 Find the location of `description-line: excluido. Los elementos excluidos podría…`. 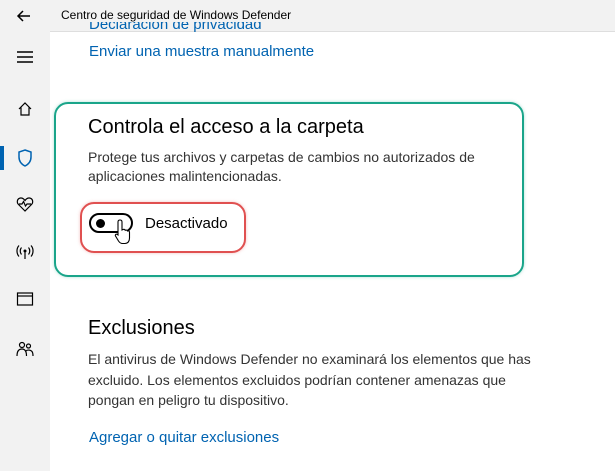

description-line: excluido. Los elementos excluidos podría… is located at coordinates (297, 379).